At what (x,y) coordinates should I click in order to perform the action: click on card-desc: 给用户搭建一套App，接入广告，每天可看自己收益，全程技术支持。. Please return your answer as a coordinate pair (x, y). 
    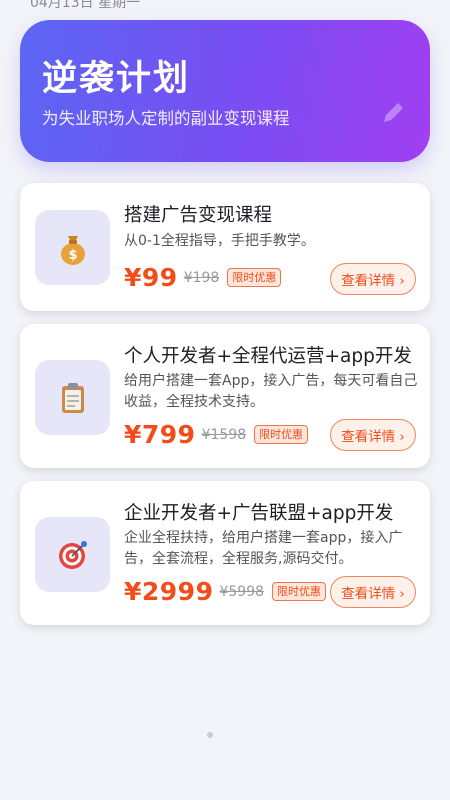
    Looking at the image, I should click on (271, 391).